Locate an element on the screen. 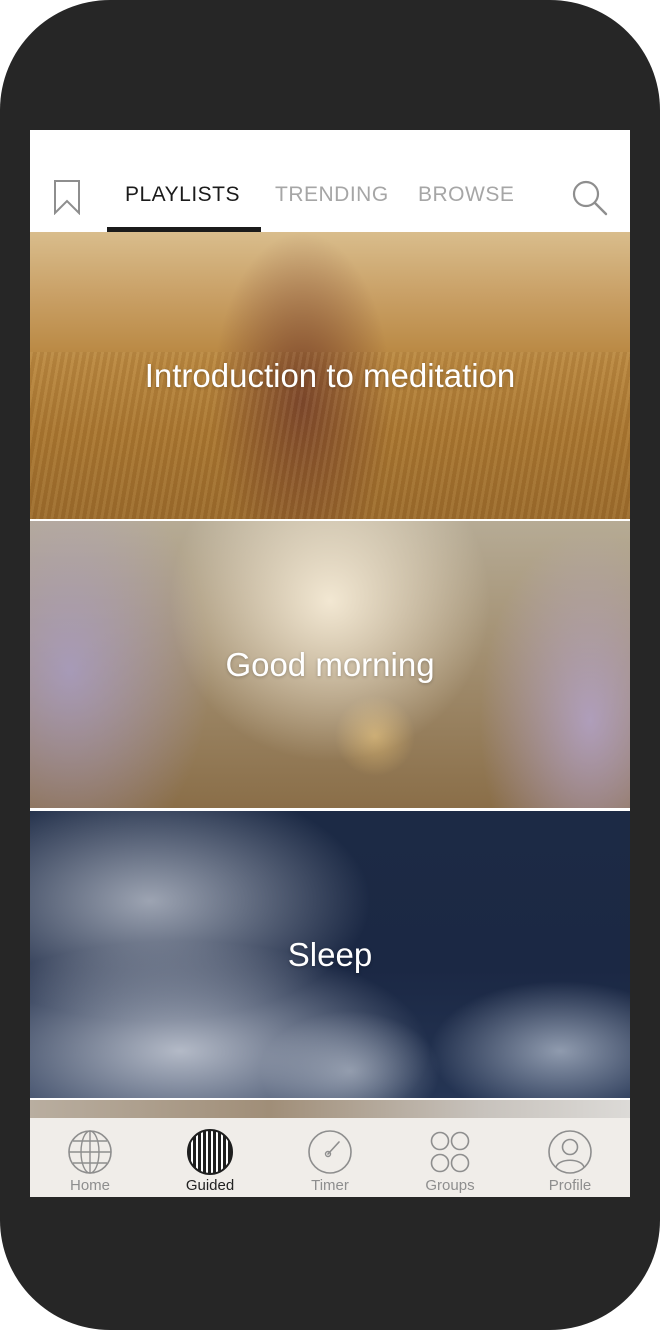 The height and width of the screenshot is (1330, 660). playlist-title: Introduction to meditation is located at coordinates (330, 375).